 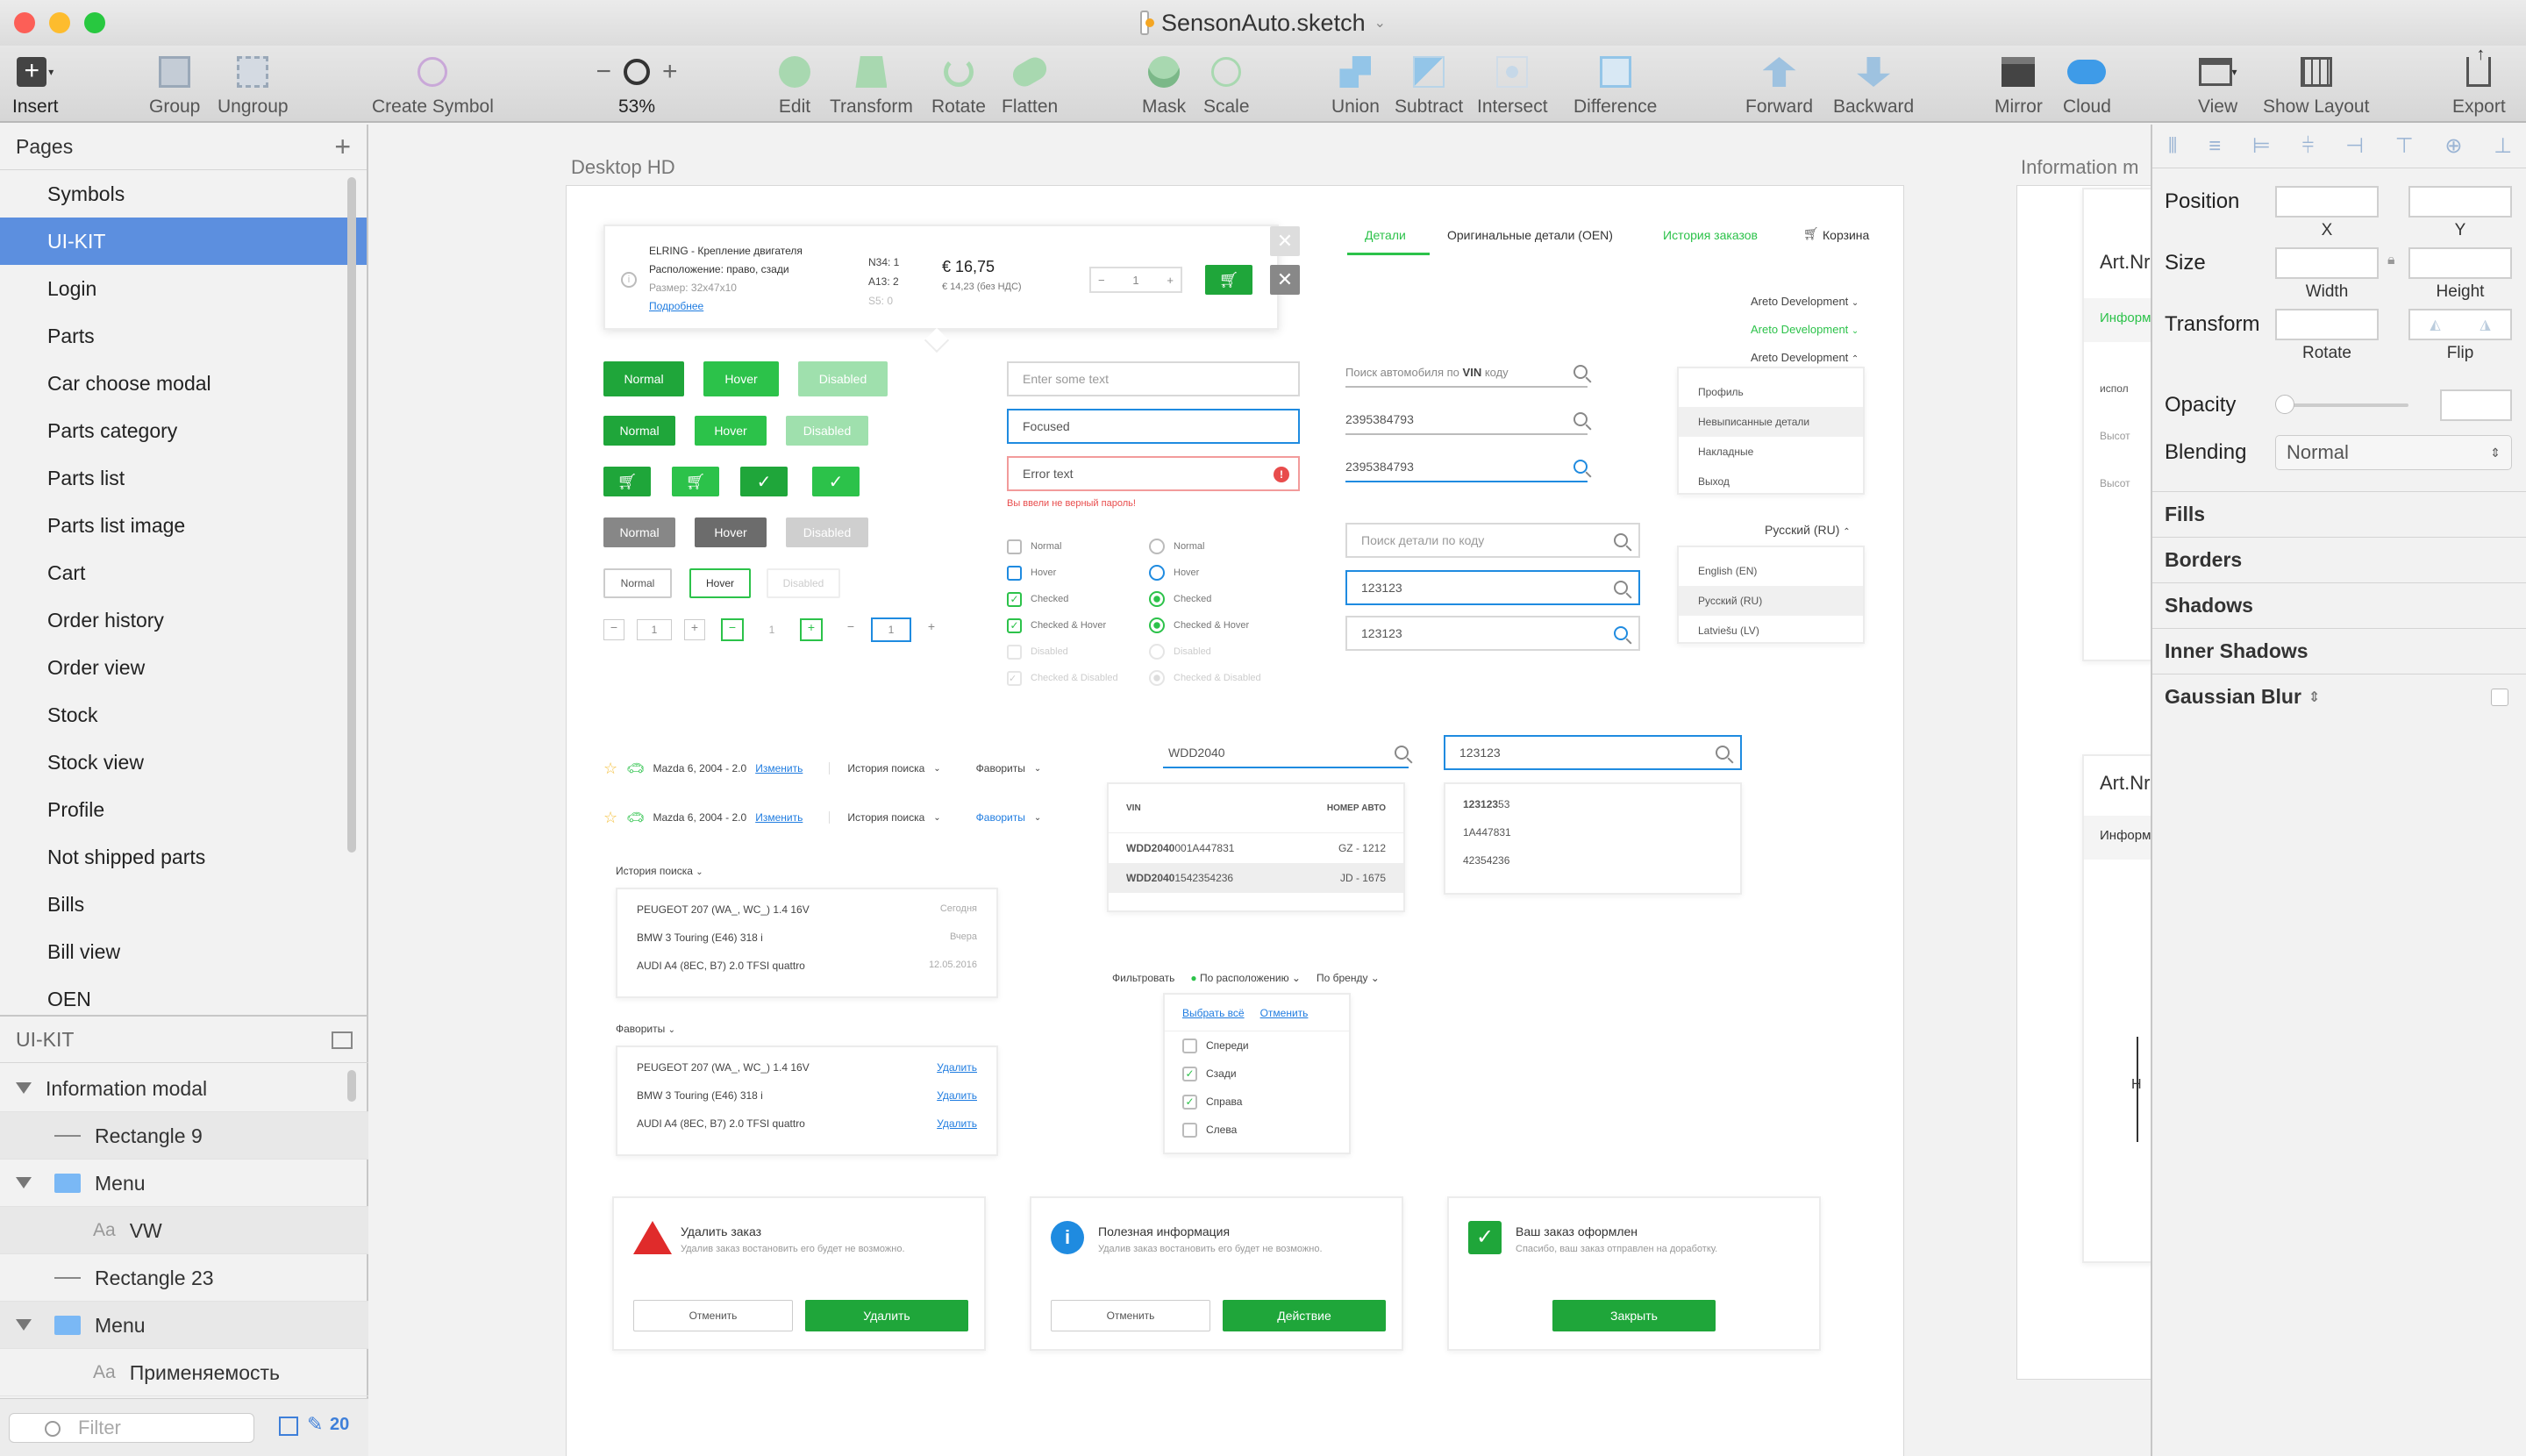 What do you see at coordinates (2460, 263) in the screenshot?
I see `height-field` at bounding box center [2460, 263].